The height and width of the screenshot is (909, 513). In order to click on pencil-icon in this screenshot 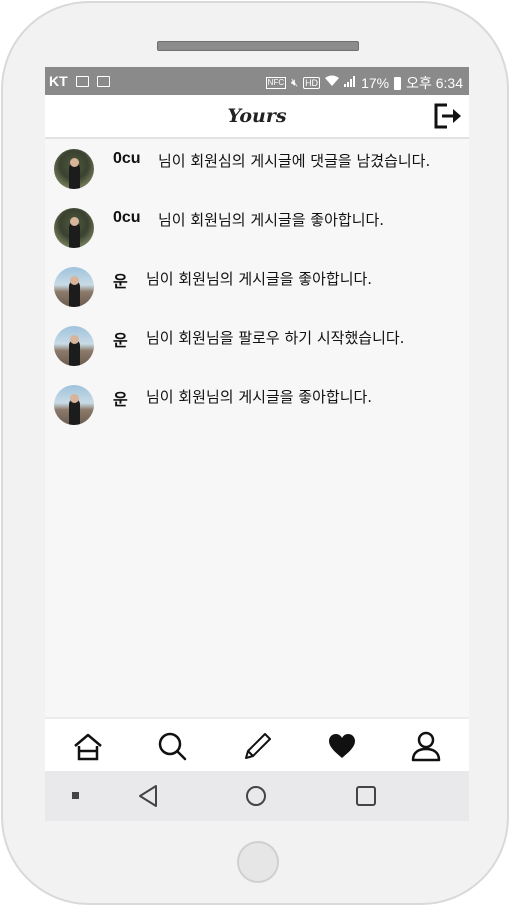, I will do `click(257, 746)`.